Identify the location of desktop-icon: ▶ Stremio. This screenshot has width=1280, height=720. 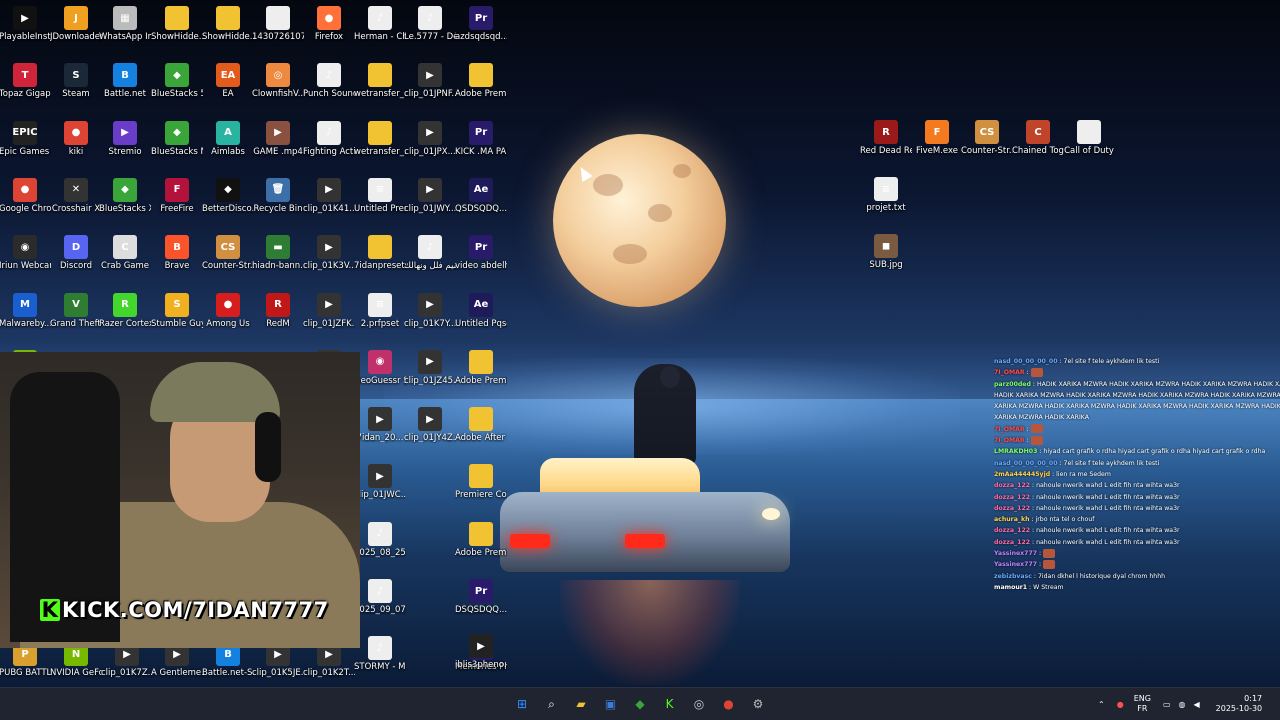
(125, 138).